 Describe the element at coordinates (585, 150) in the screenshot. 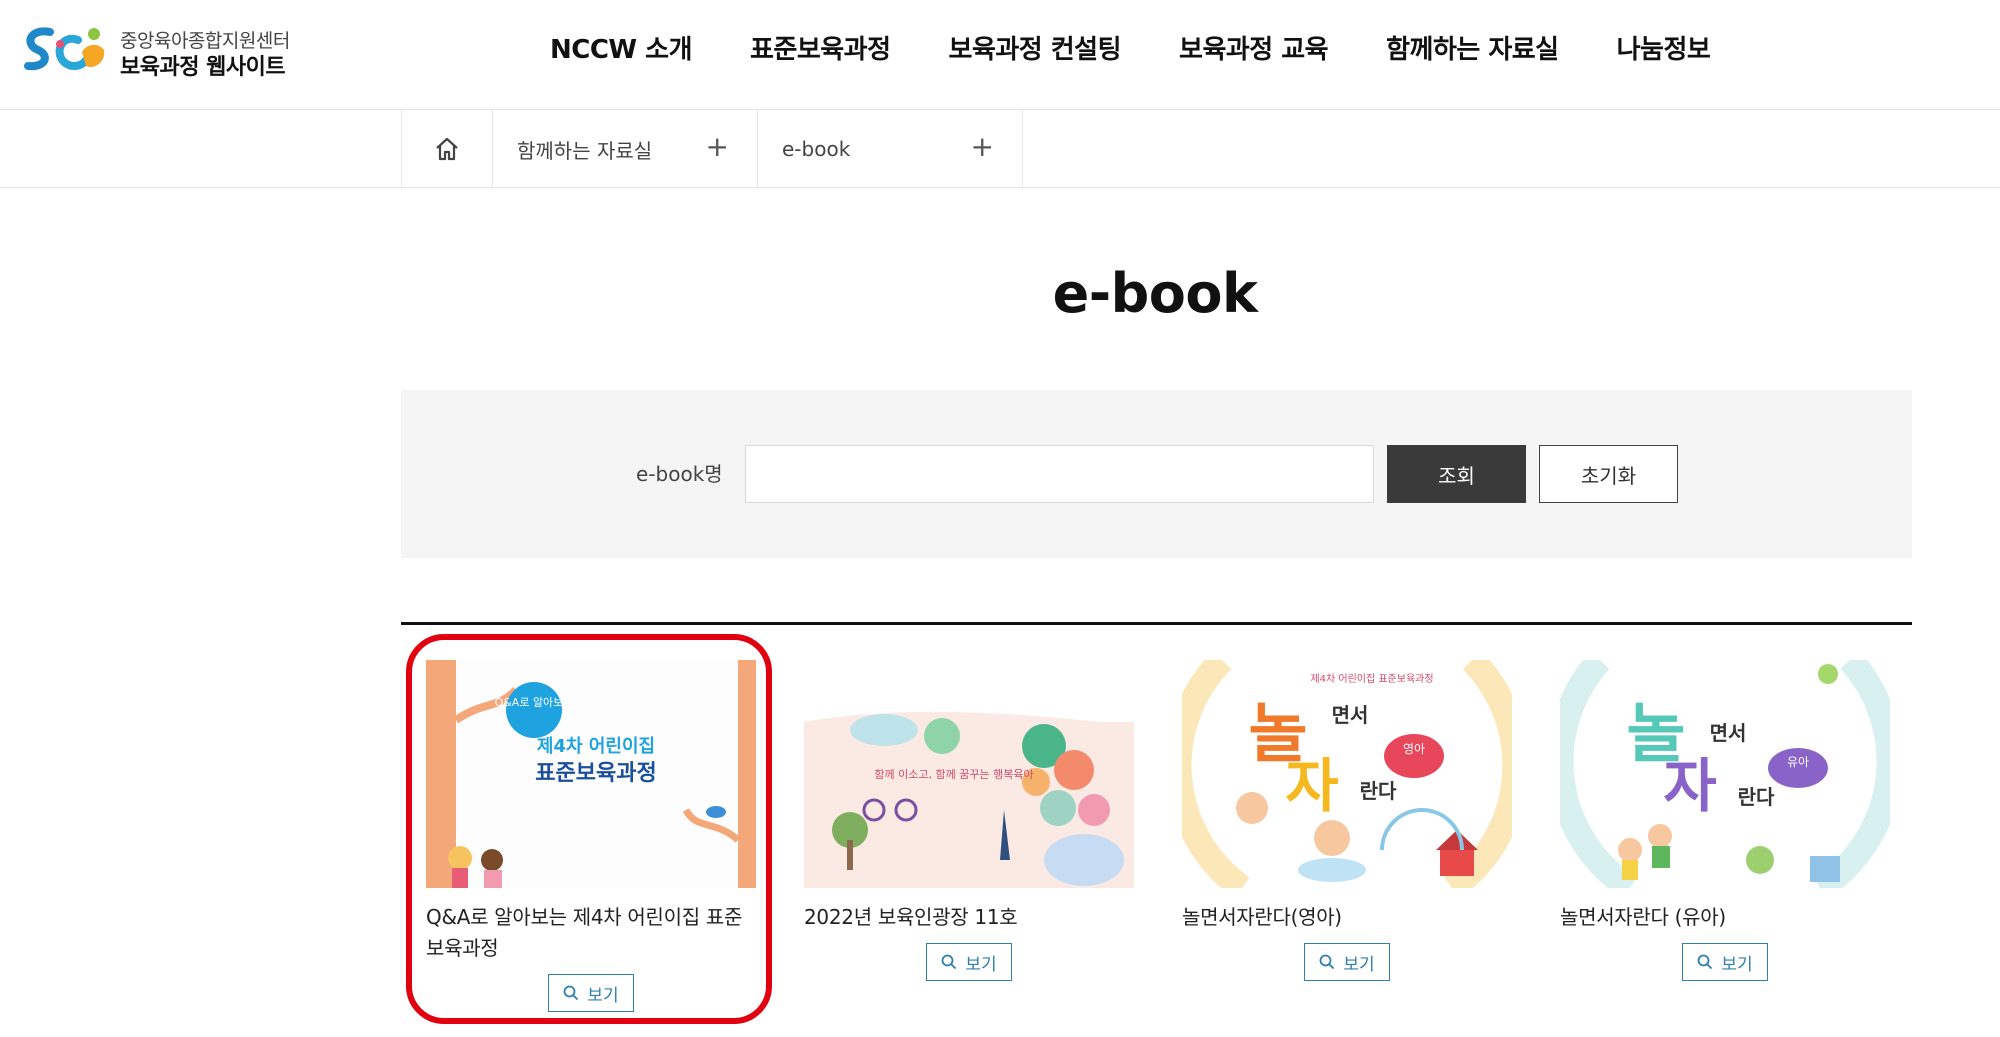

I see `breadcrumb-level1-label: 함께하는 자료실` at that location.